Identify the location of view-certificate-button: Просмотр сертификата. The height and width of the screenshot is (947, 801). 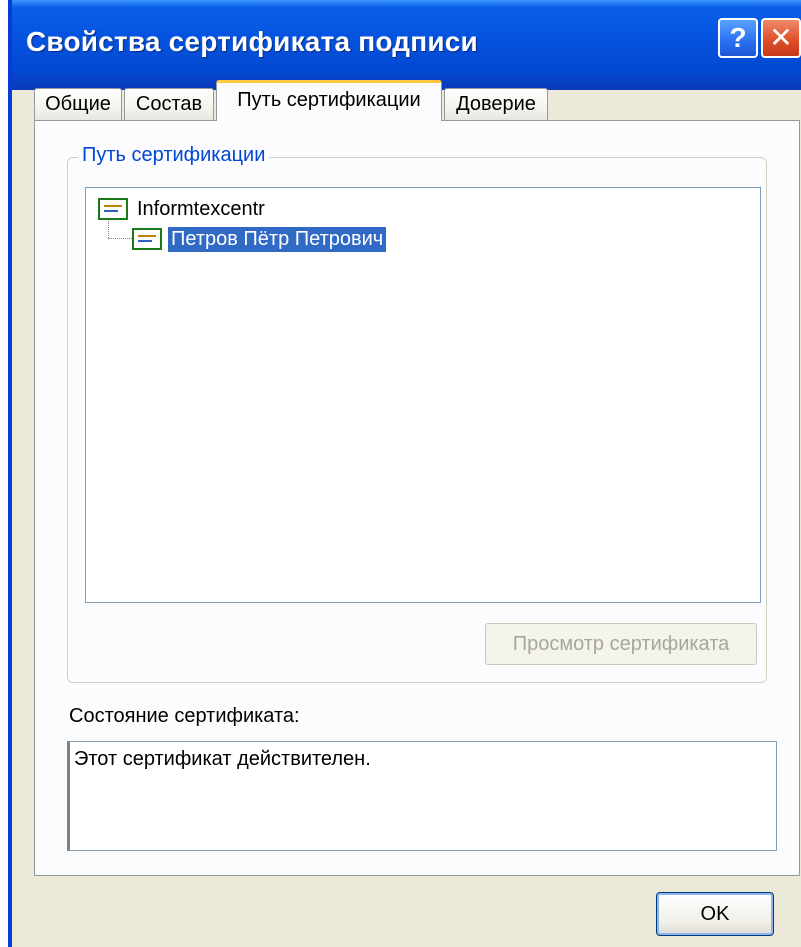
(621, 644).